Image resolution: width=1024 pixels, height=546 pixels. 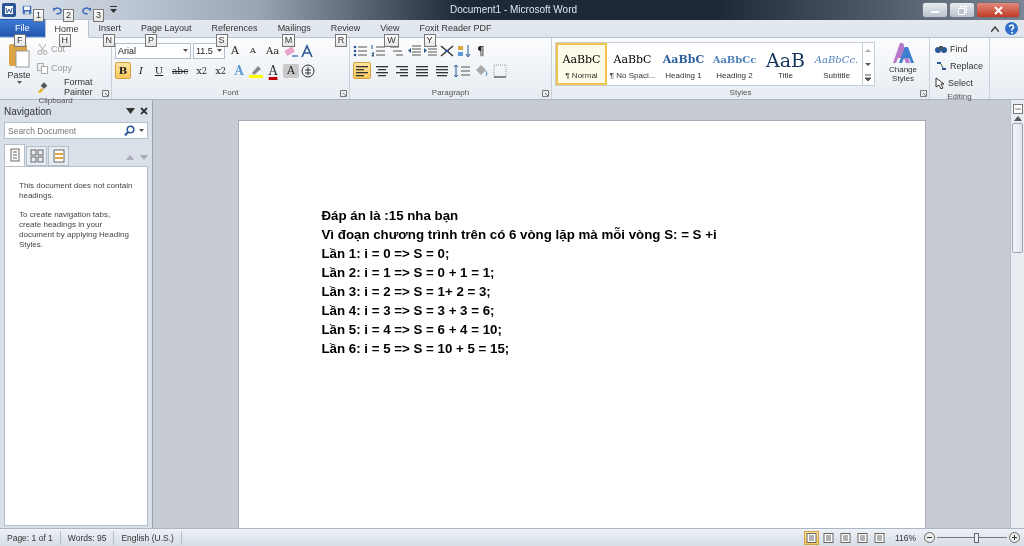 I want to click on change-styles-button: Change Styles, so click(x=903, y=64).